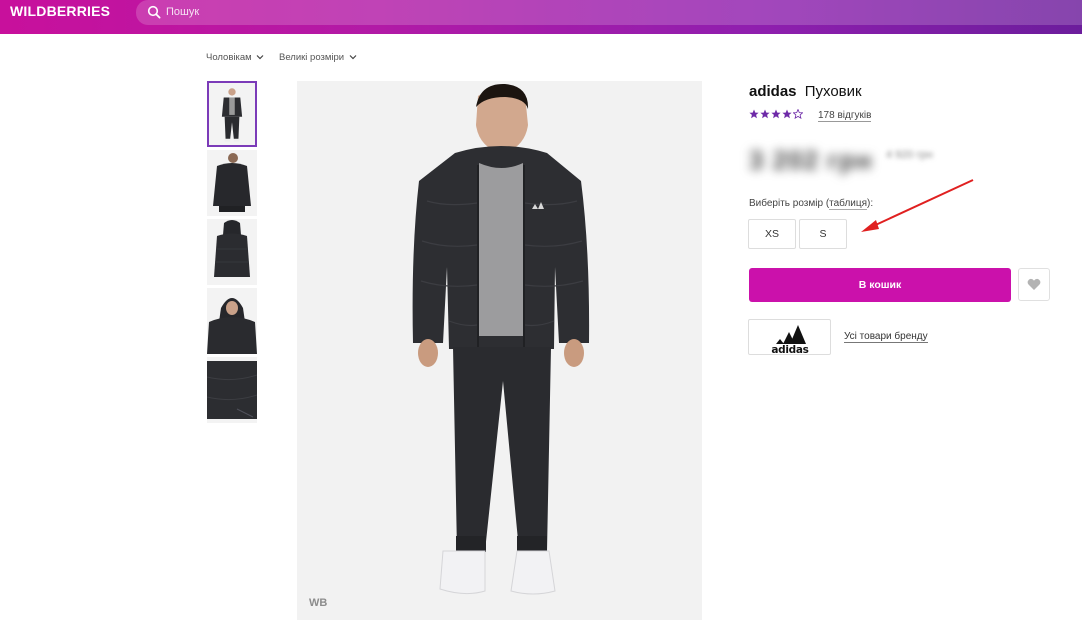 This screenshot has height=632, width=1082. What do you see at coordinates (886, 337) in the screenshot?
I see `all-brand-goods-link: Усі товари бренду` at bounding box center [886, 337].